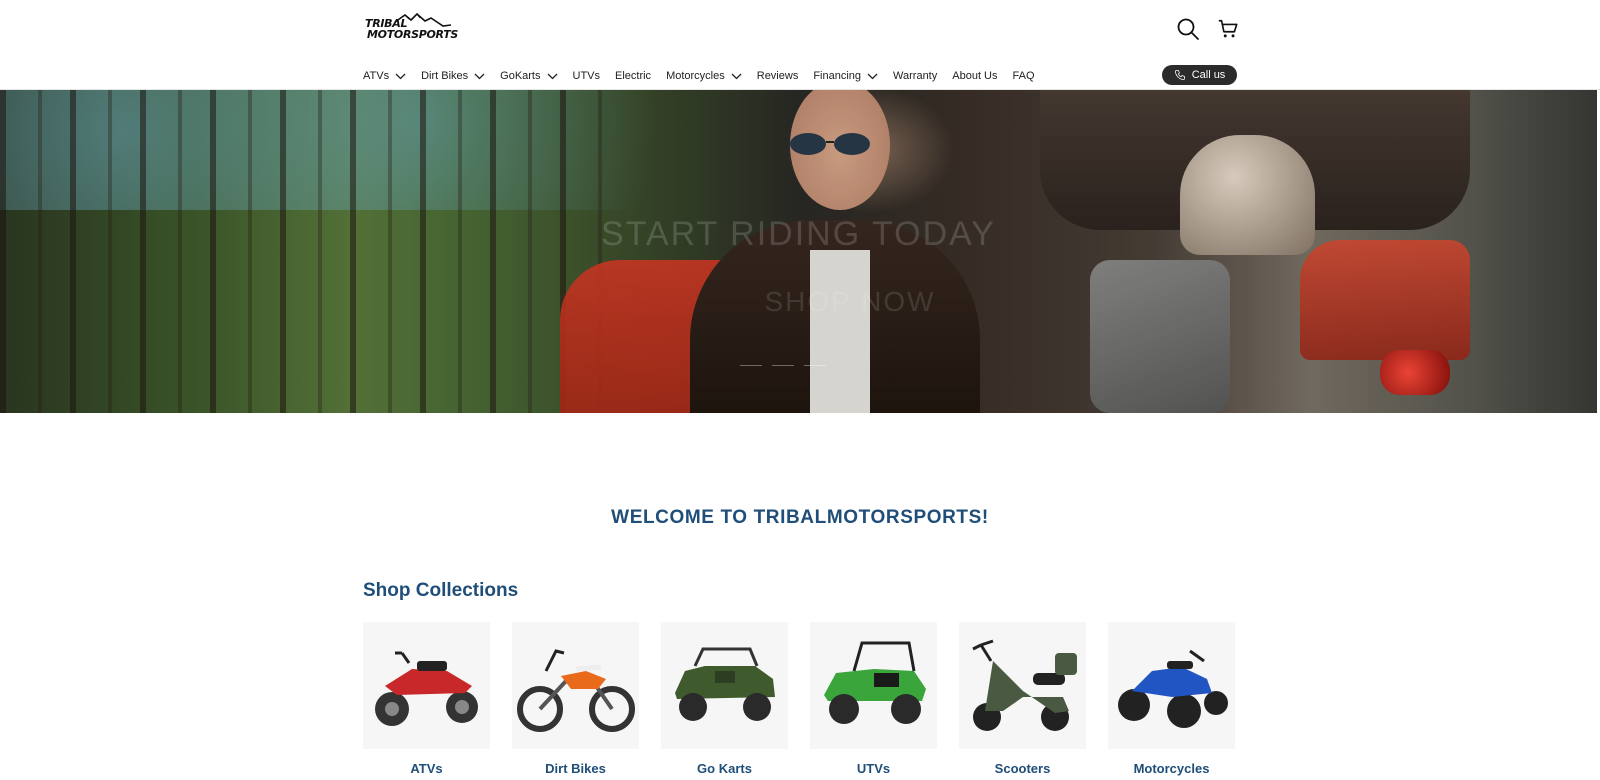  I want to click on nav-item-atvs: ATVs, so click(384, 76).